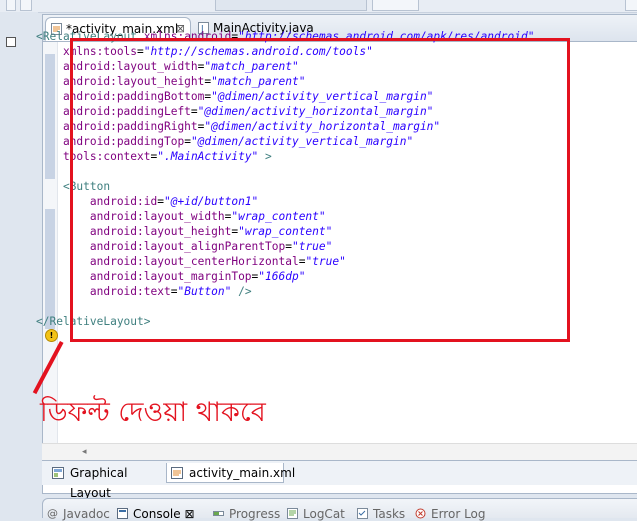 The width and height of the screenshot is (637, 521). What do you see at coordinates (291, 5) in the screenshot?
I see `toolbar-group` at bounding box center [291, 5].